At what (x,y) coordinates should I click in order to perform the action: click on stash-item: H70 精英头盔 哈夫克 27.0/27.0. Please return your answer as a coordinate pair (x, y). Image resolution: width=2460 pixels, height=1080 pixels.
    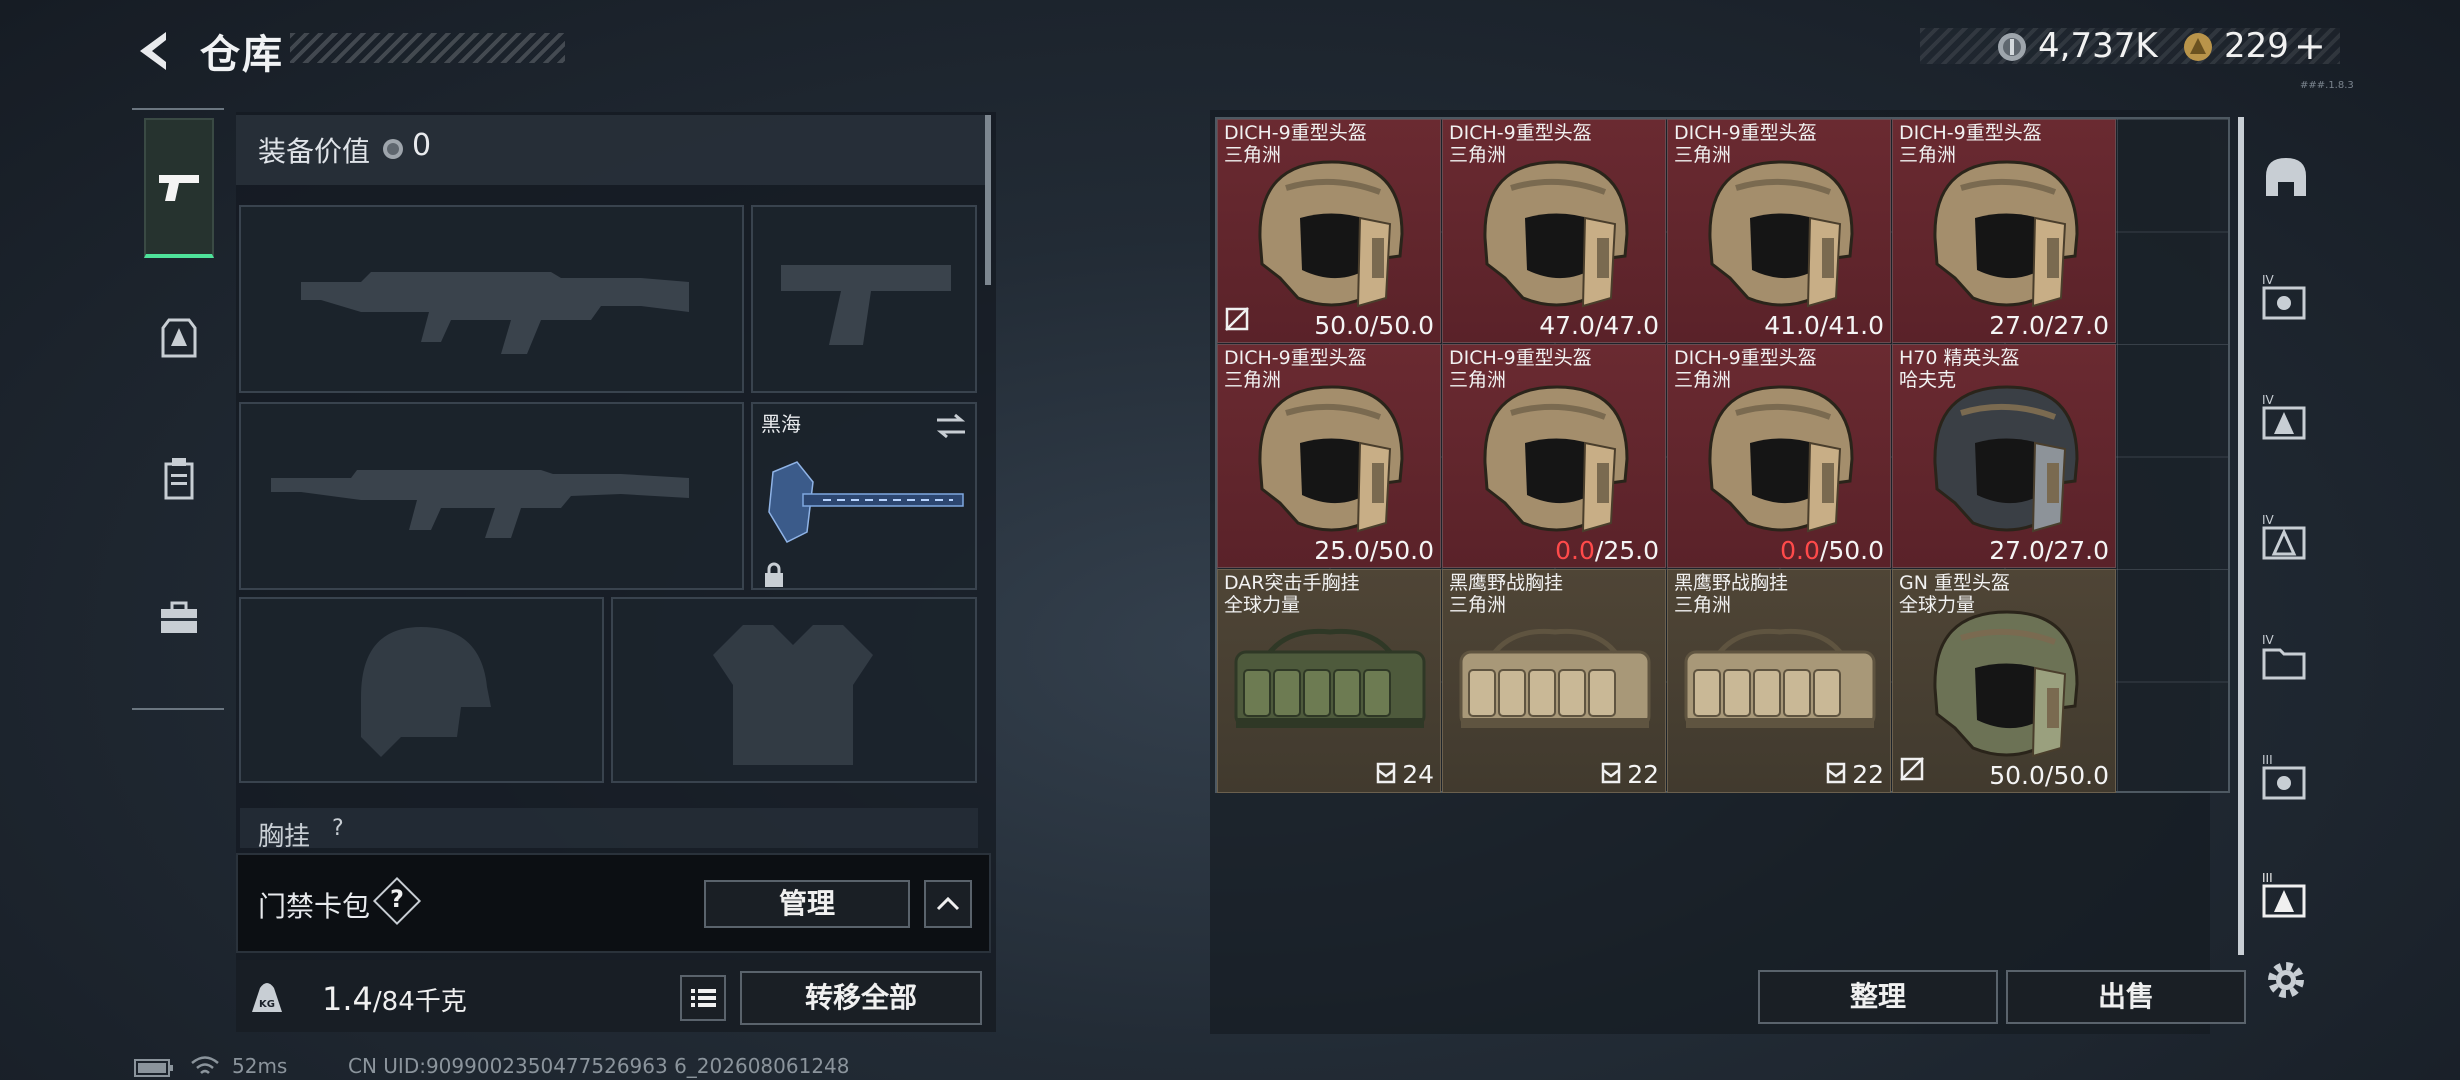
    Looking at the image, I should click on (2004, 456).